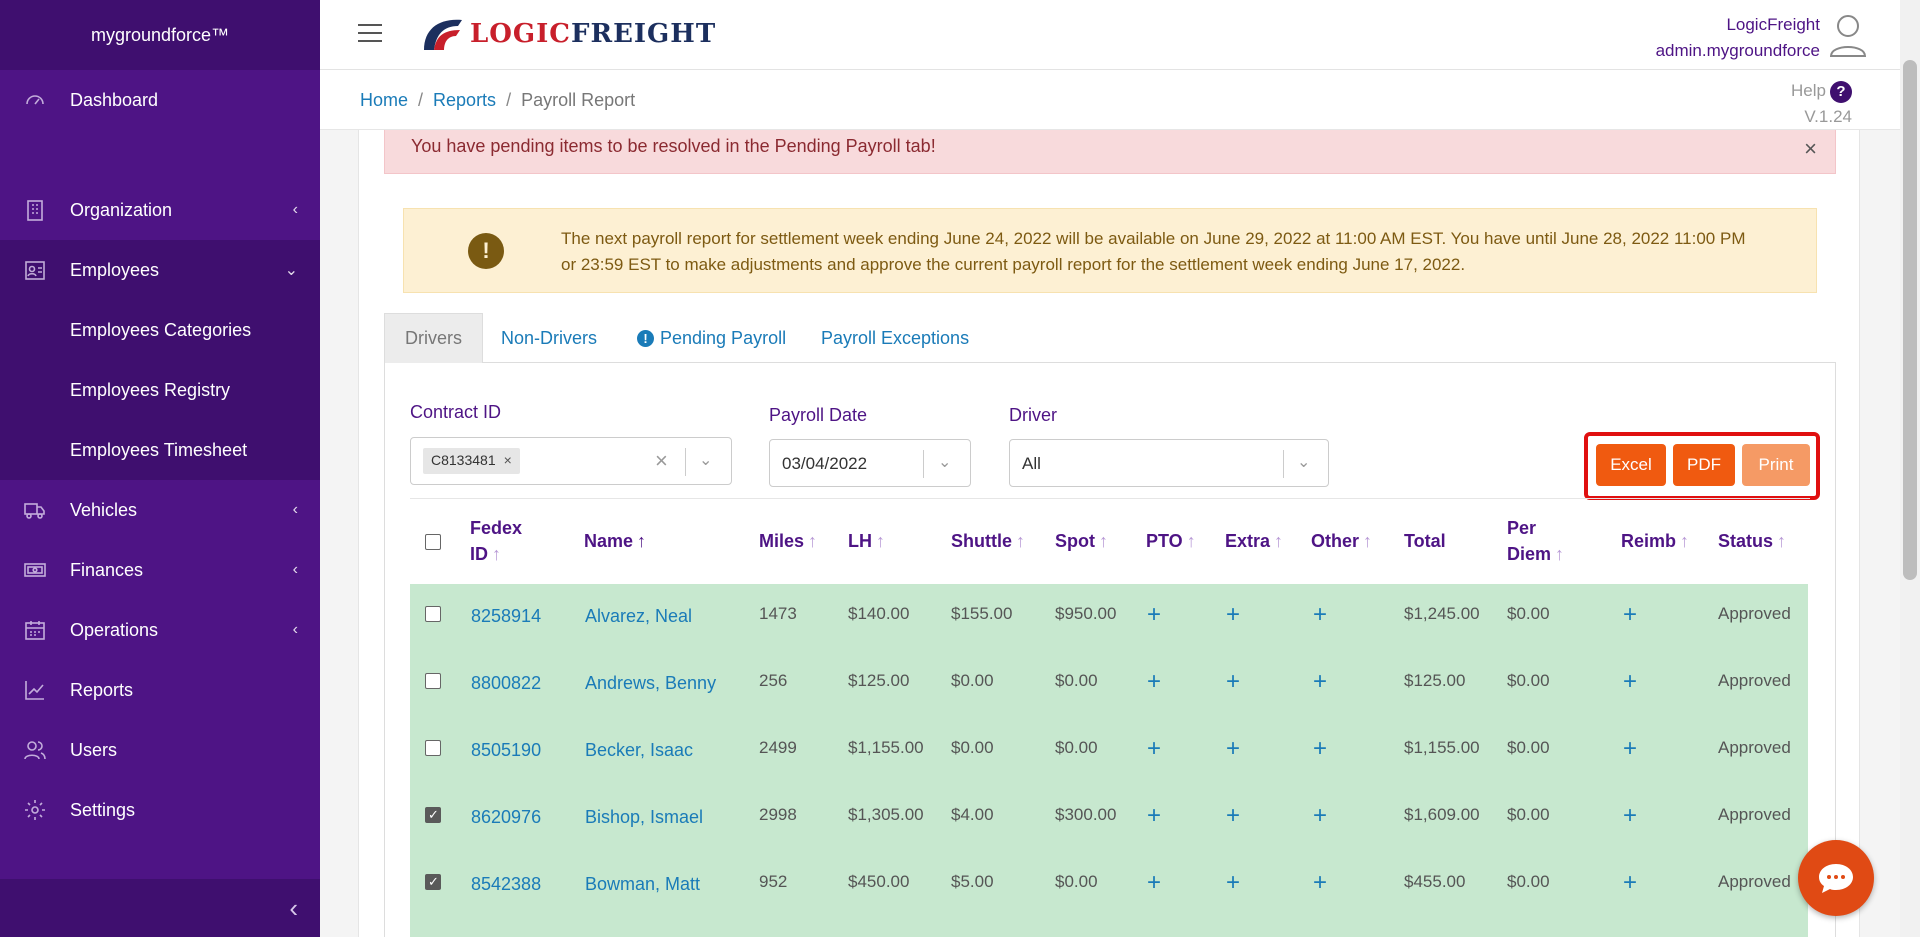 The width and height of the screenshot is (1920, 937). I want to click on column-header-shuttle: Shuttle ↑, so click(988, 541).